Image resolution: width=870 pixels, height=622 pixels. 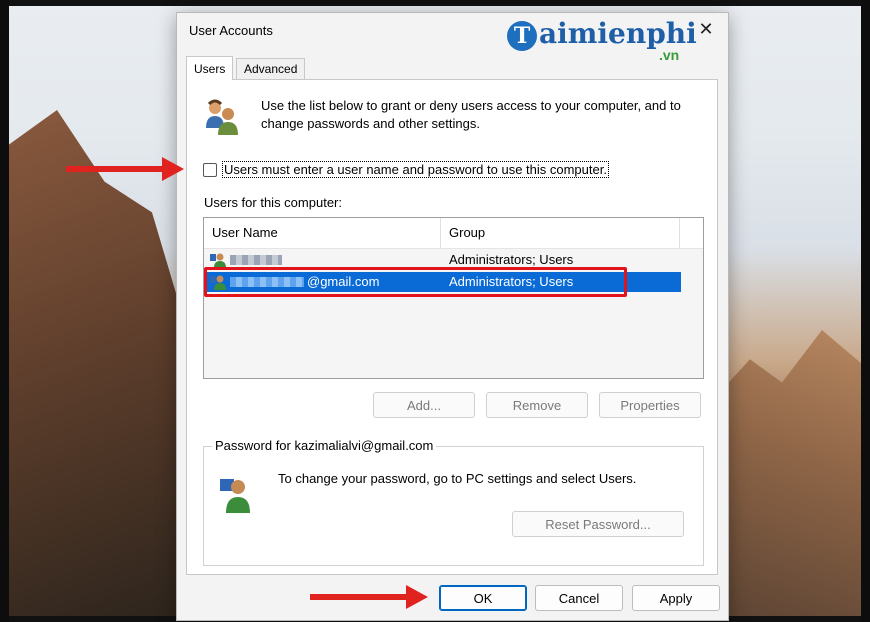 What do you see at coordinates (369, 597) in the screenshot?
I see `pointer-arrow-ok` at bounding box center [369, 597].